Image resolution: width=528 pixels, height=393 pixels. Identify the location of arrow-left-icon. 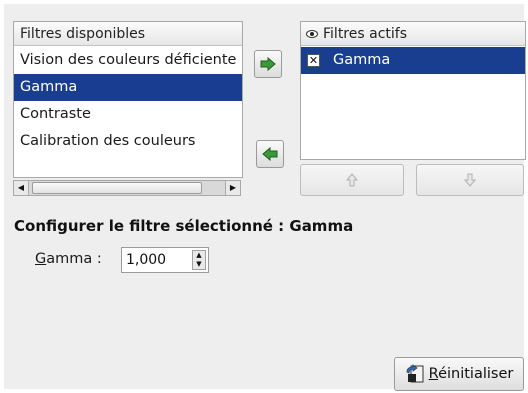
(270, 154).